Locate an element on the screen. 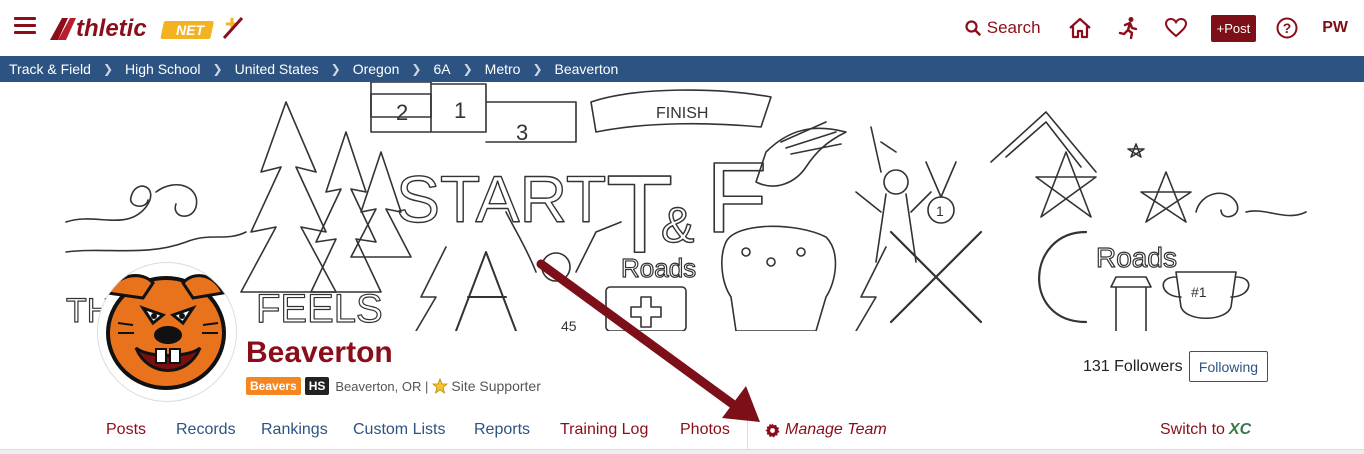 This screenshot has height=454, width=1364. svg-text: 45 is located at coordinates (569, 324).